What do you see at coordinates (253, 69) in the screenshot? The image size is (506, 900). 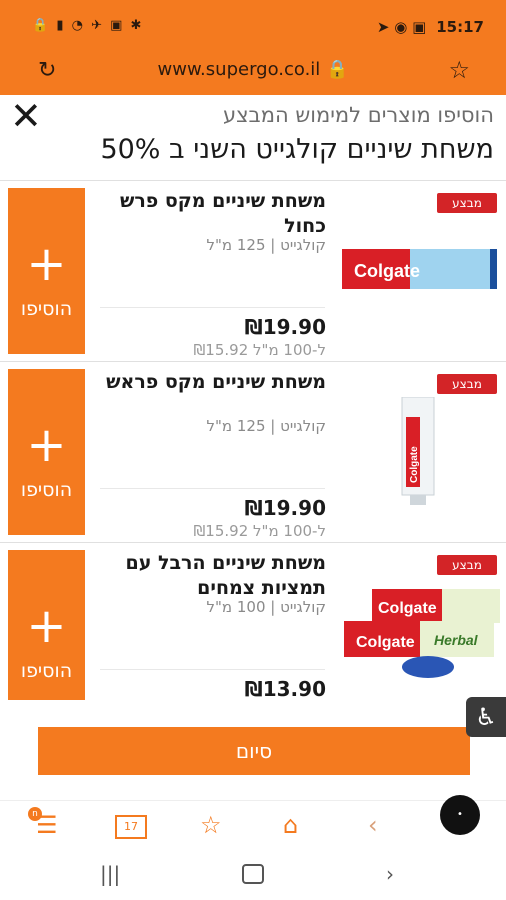 I see `url-text: www.supergo.co.il 🔒` at bounding box center [253, 69].